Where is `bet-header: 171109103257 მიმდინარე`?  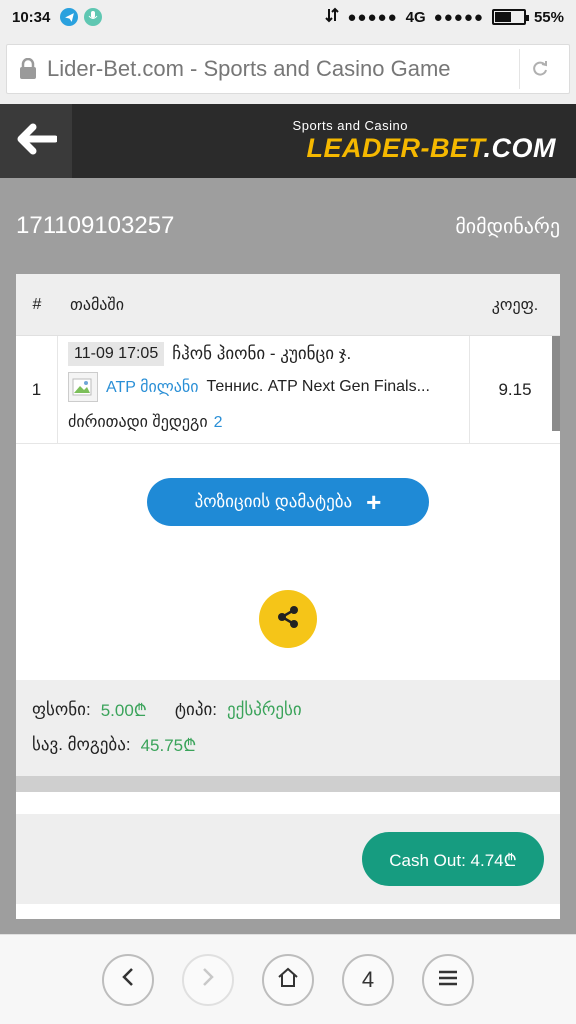
bet-header: 171109103257 მიმდინარე is located at coordinates (288, 226).